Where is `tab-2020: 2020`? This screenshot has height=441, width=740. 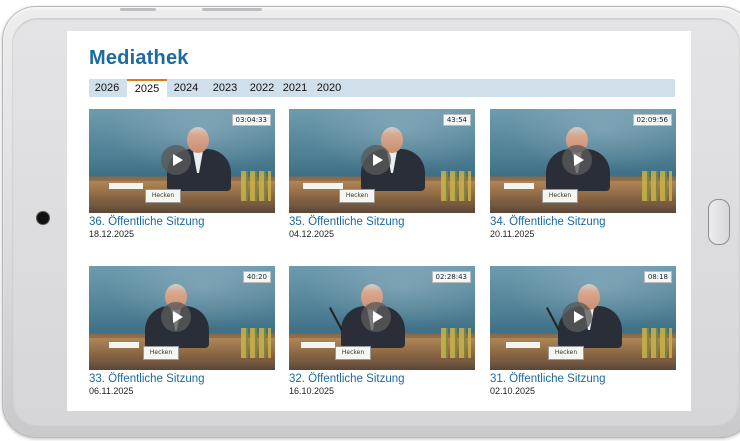 tab-2020: 2020 is located at coordinates (329, 88).